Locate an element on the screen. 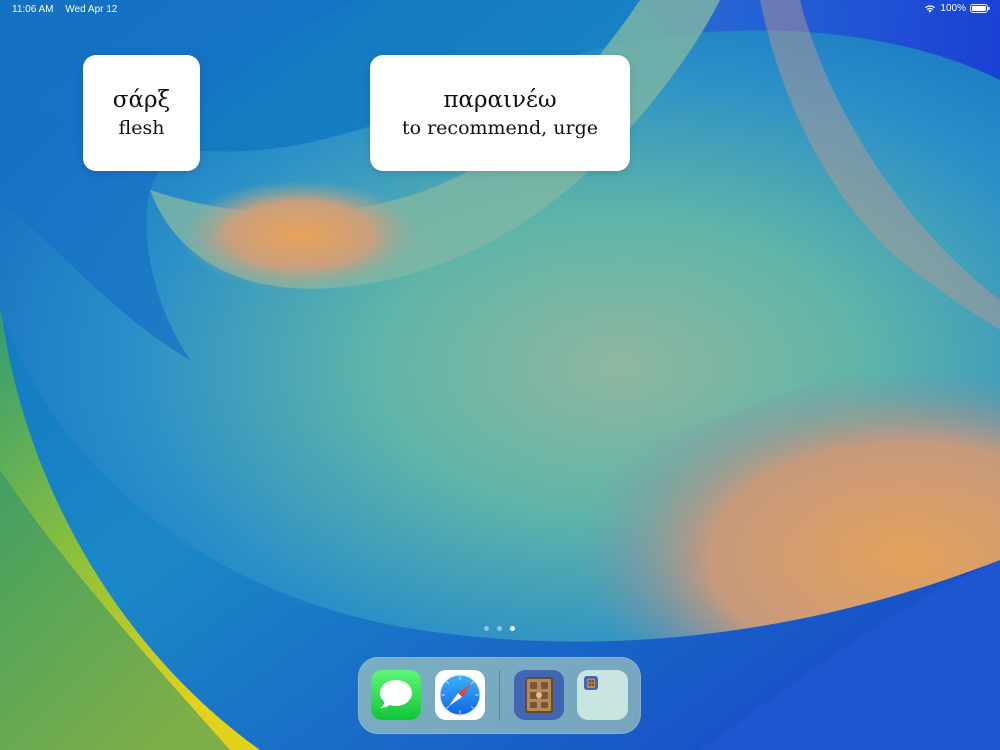  safari-icon is located at coordinates (460, 695).